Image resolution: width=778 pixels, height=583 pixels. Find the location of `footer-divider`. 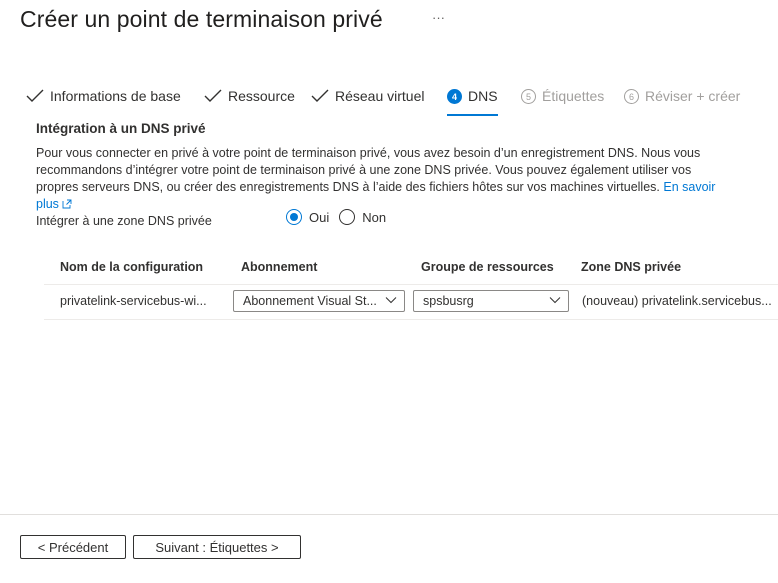

footer-divider is located at coordinates (389, 514).